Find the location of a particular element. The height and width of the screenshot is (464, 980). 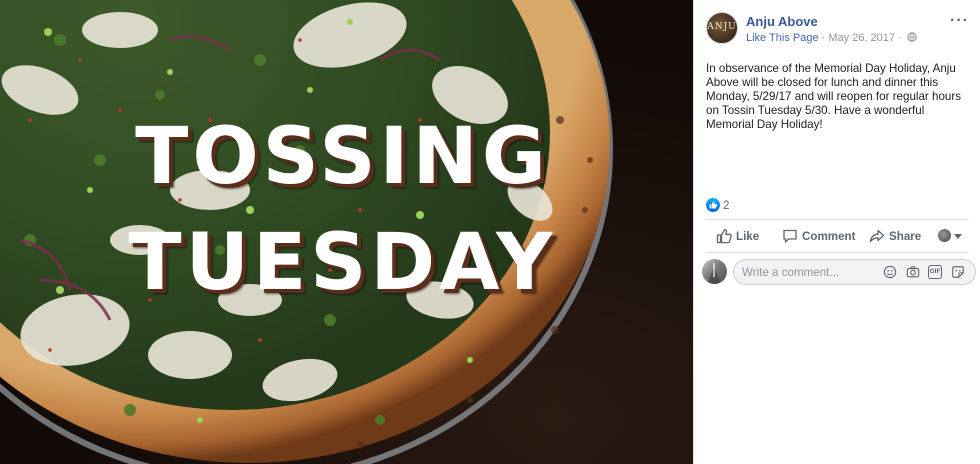

comment-composer: GIF is located at coordinates (839, 272).